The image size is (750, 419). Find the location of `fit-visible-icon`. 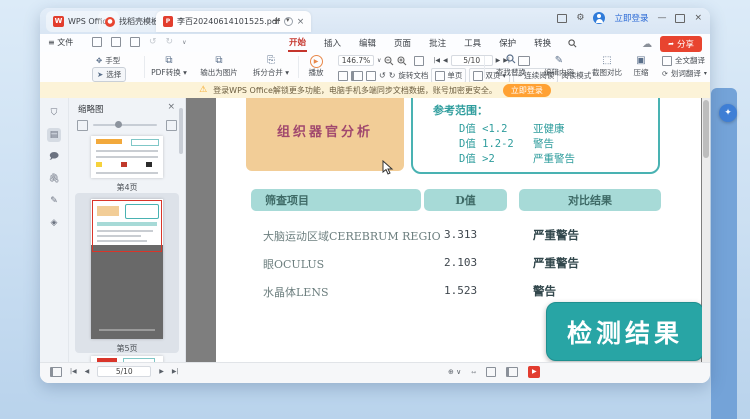

fit-visible-icon is located at coordinates (371, 75).